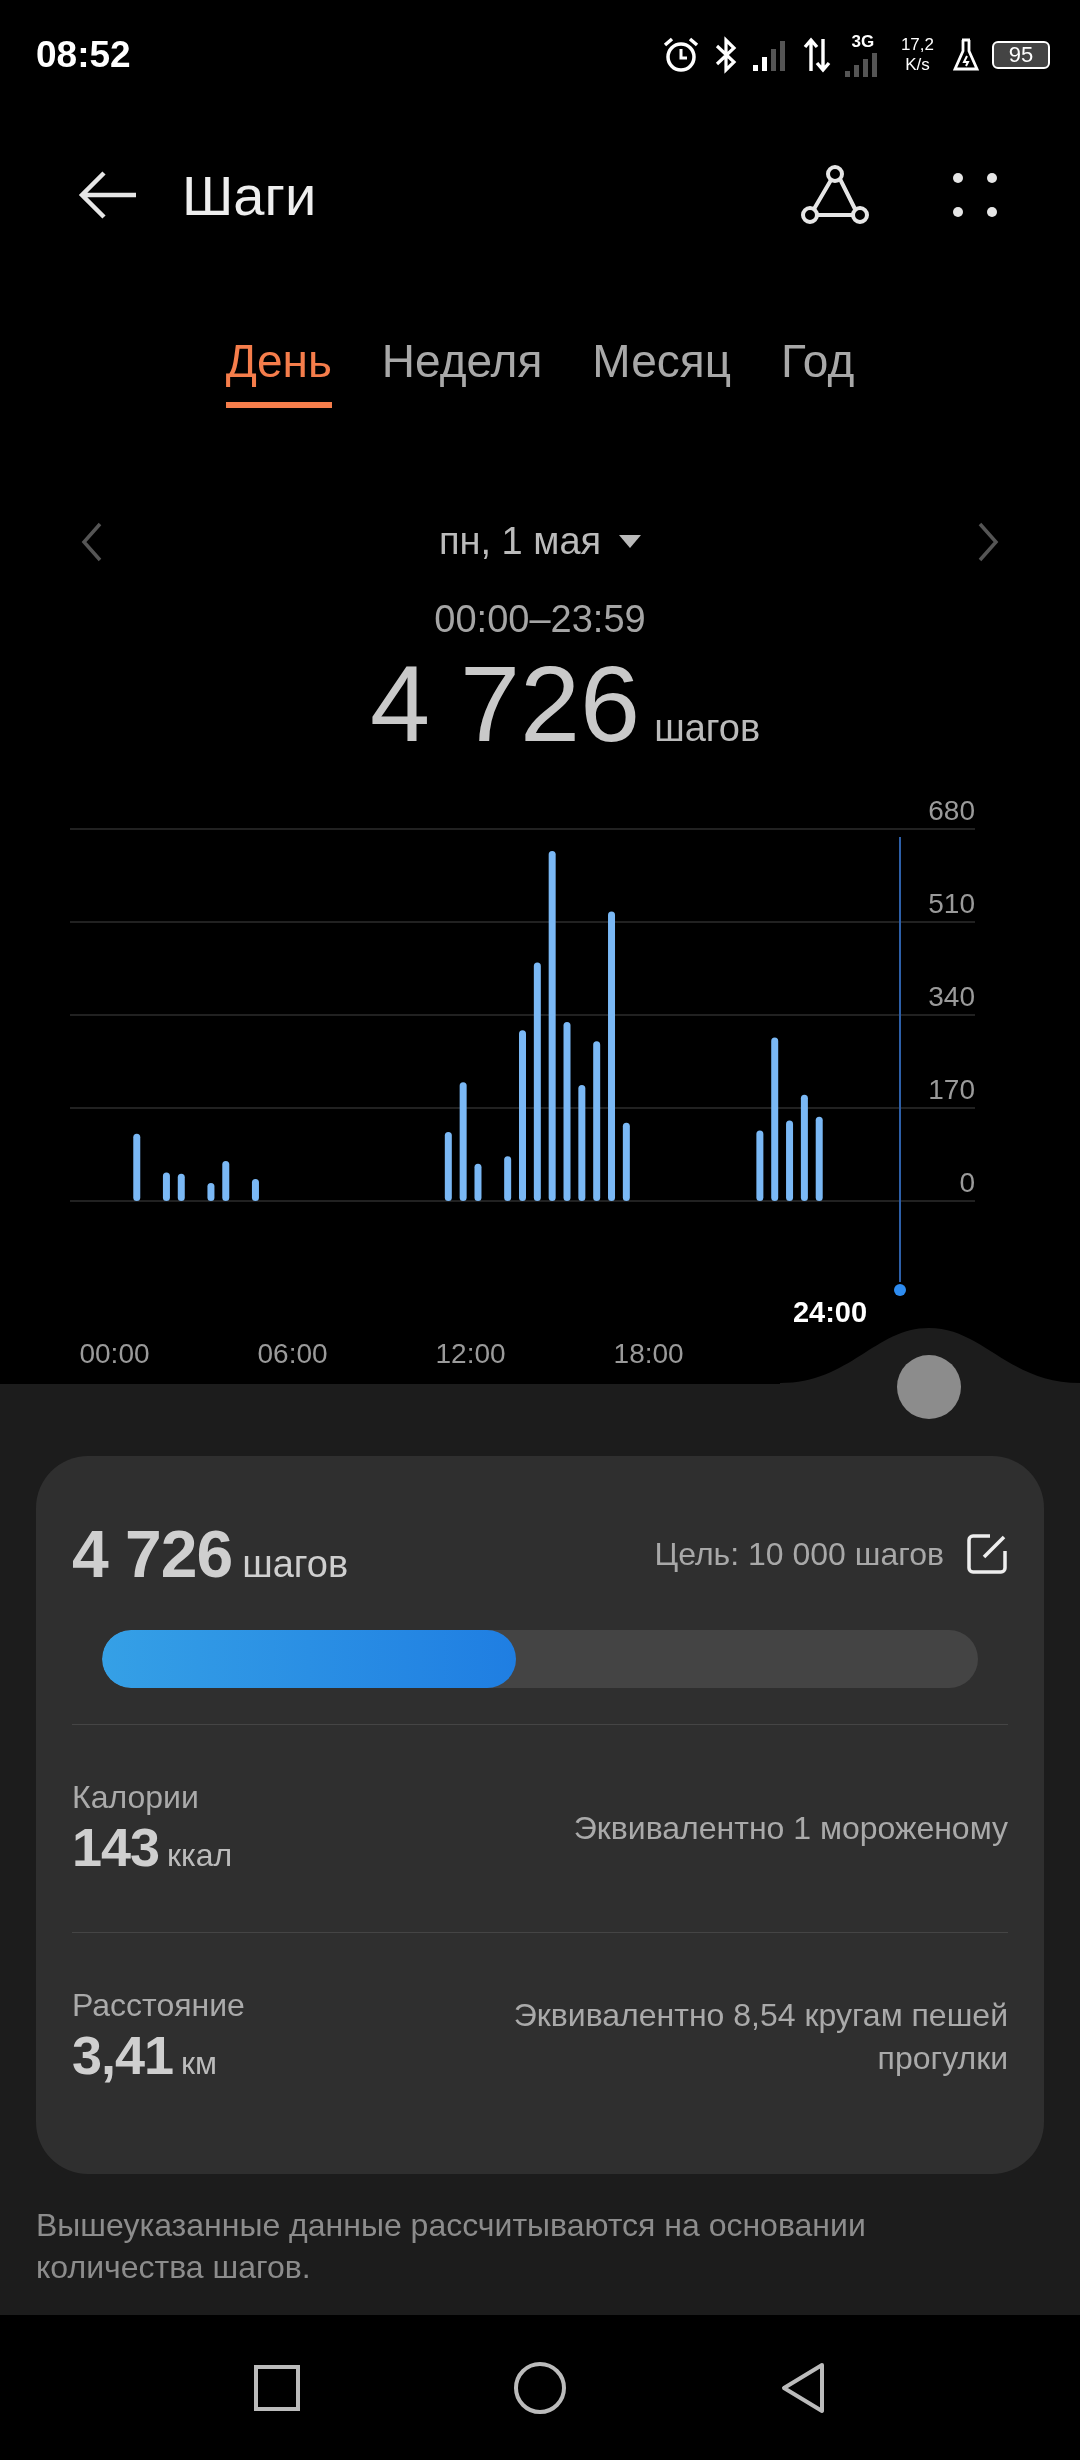  Describe the element at coordinates (505, 704) in the screenshot. I see `total-steps: 4 726` at that location.